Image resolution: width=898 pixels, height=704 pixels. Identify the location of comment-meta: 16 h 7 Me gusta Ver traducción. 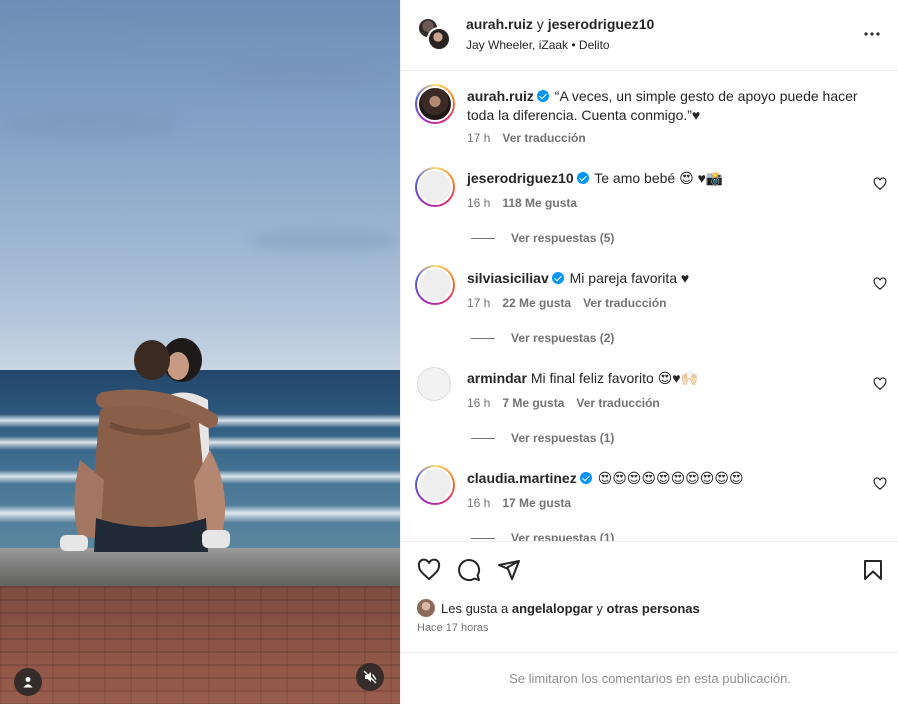
(569, 403).